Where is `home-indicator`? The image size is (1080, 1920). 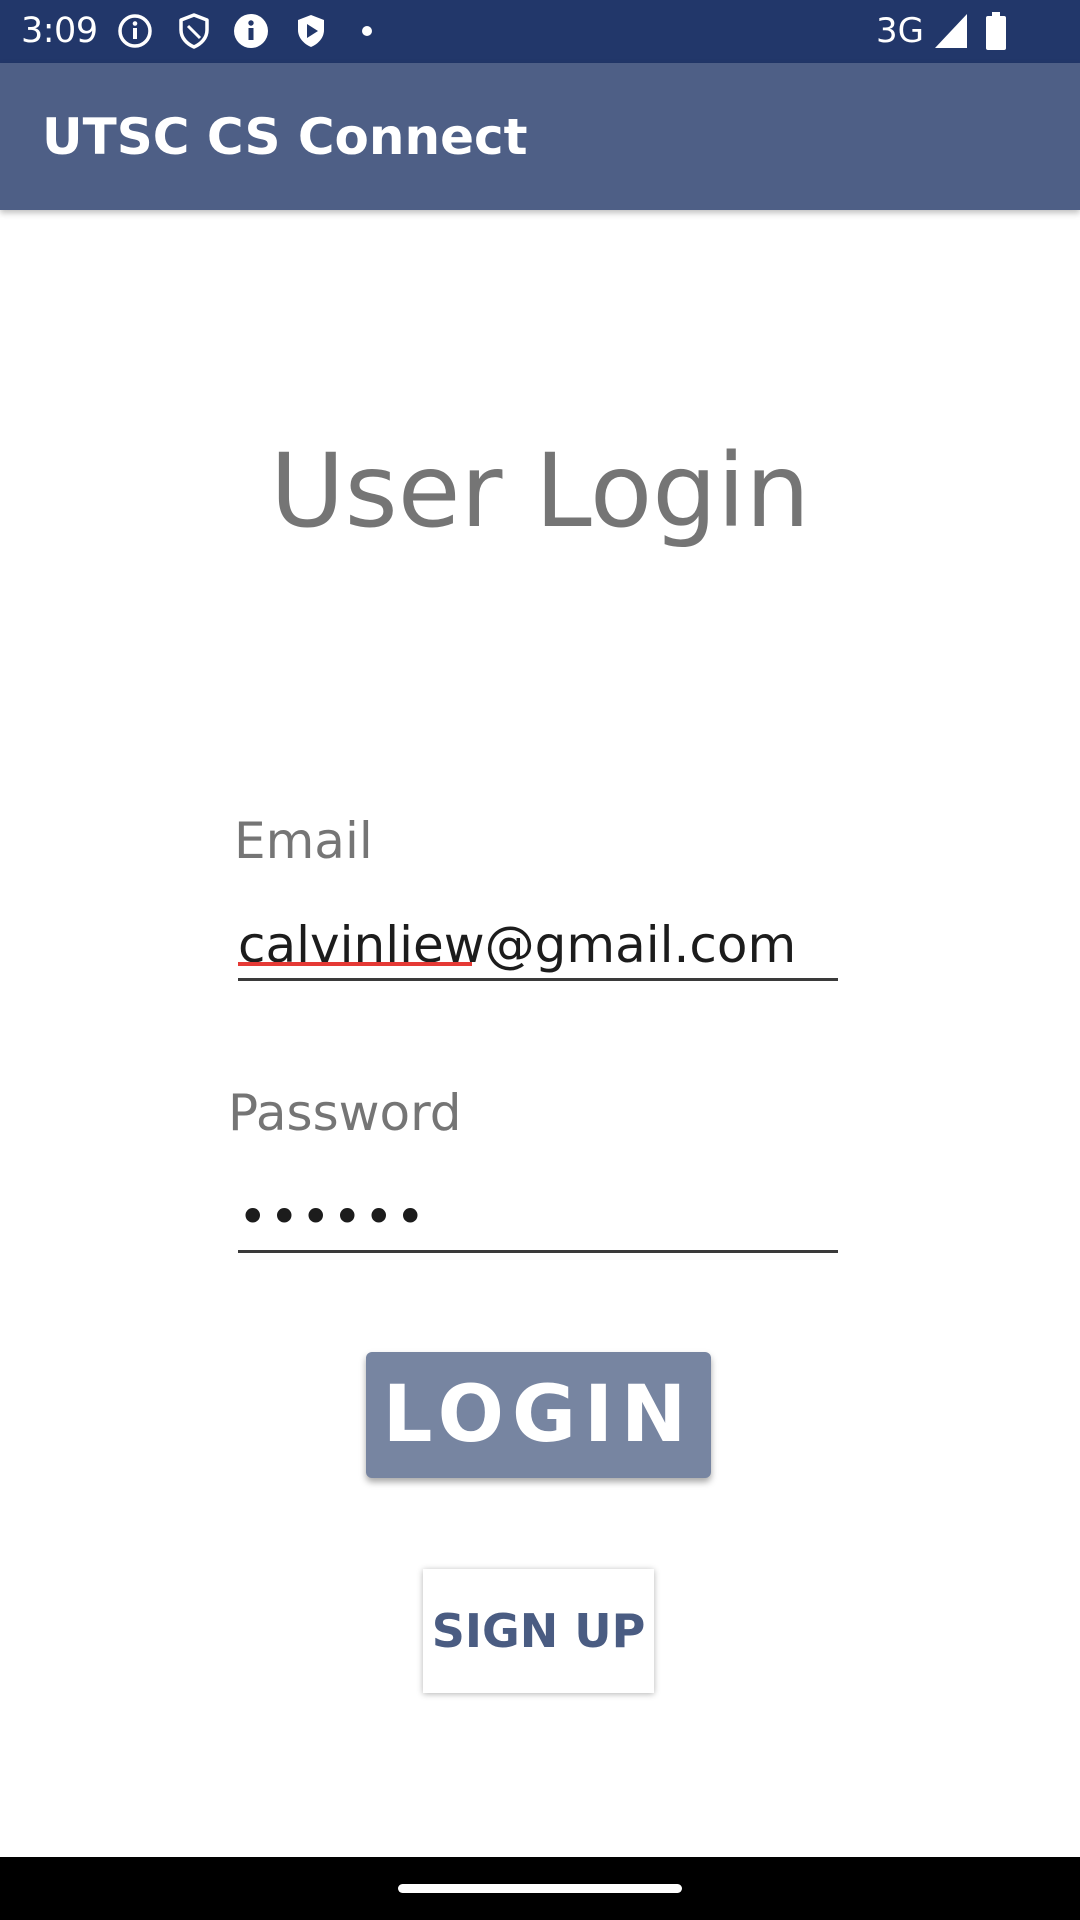
home-indicator is located at coordinates (540, 1888).